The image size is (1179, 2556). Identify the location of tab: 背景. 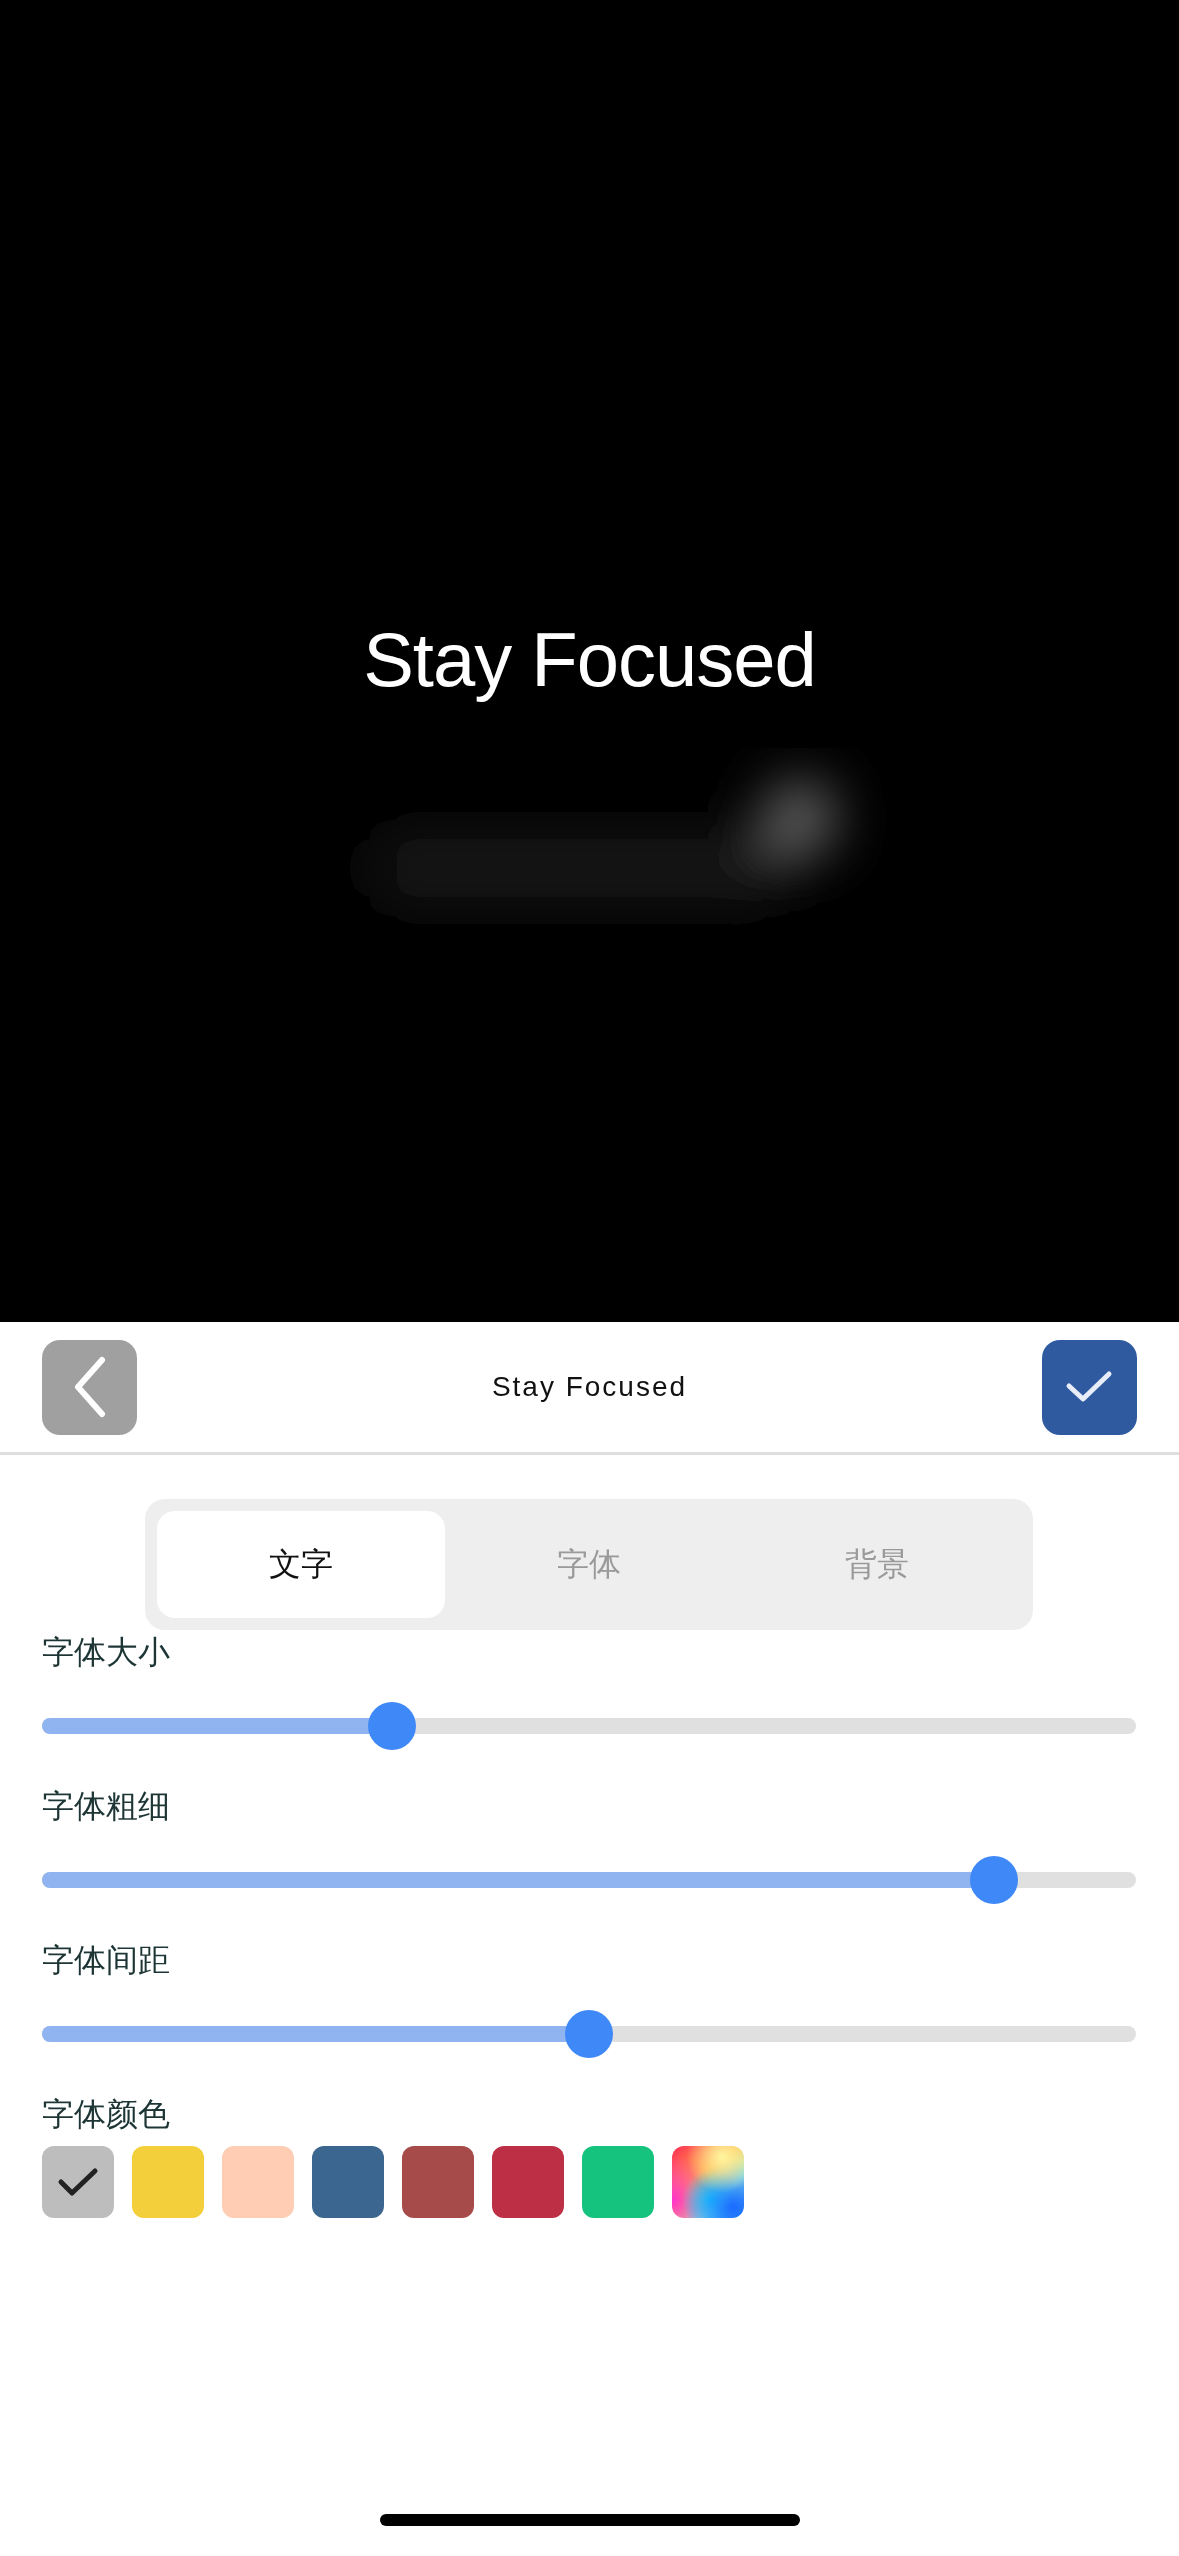
(877, 1564).